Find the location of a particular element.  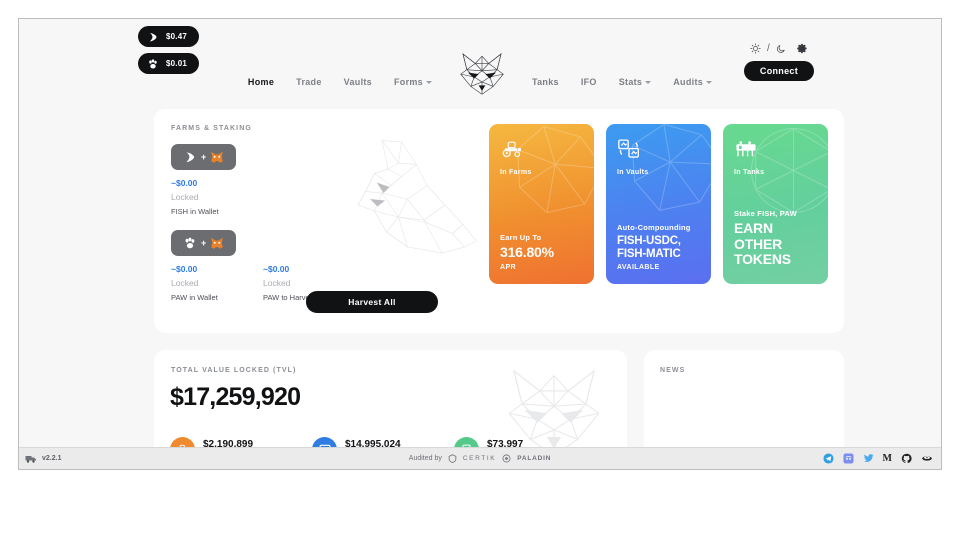

stat-caption: PAW in Wallet is located at coordinates (194, 297).